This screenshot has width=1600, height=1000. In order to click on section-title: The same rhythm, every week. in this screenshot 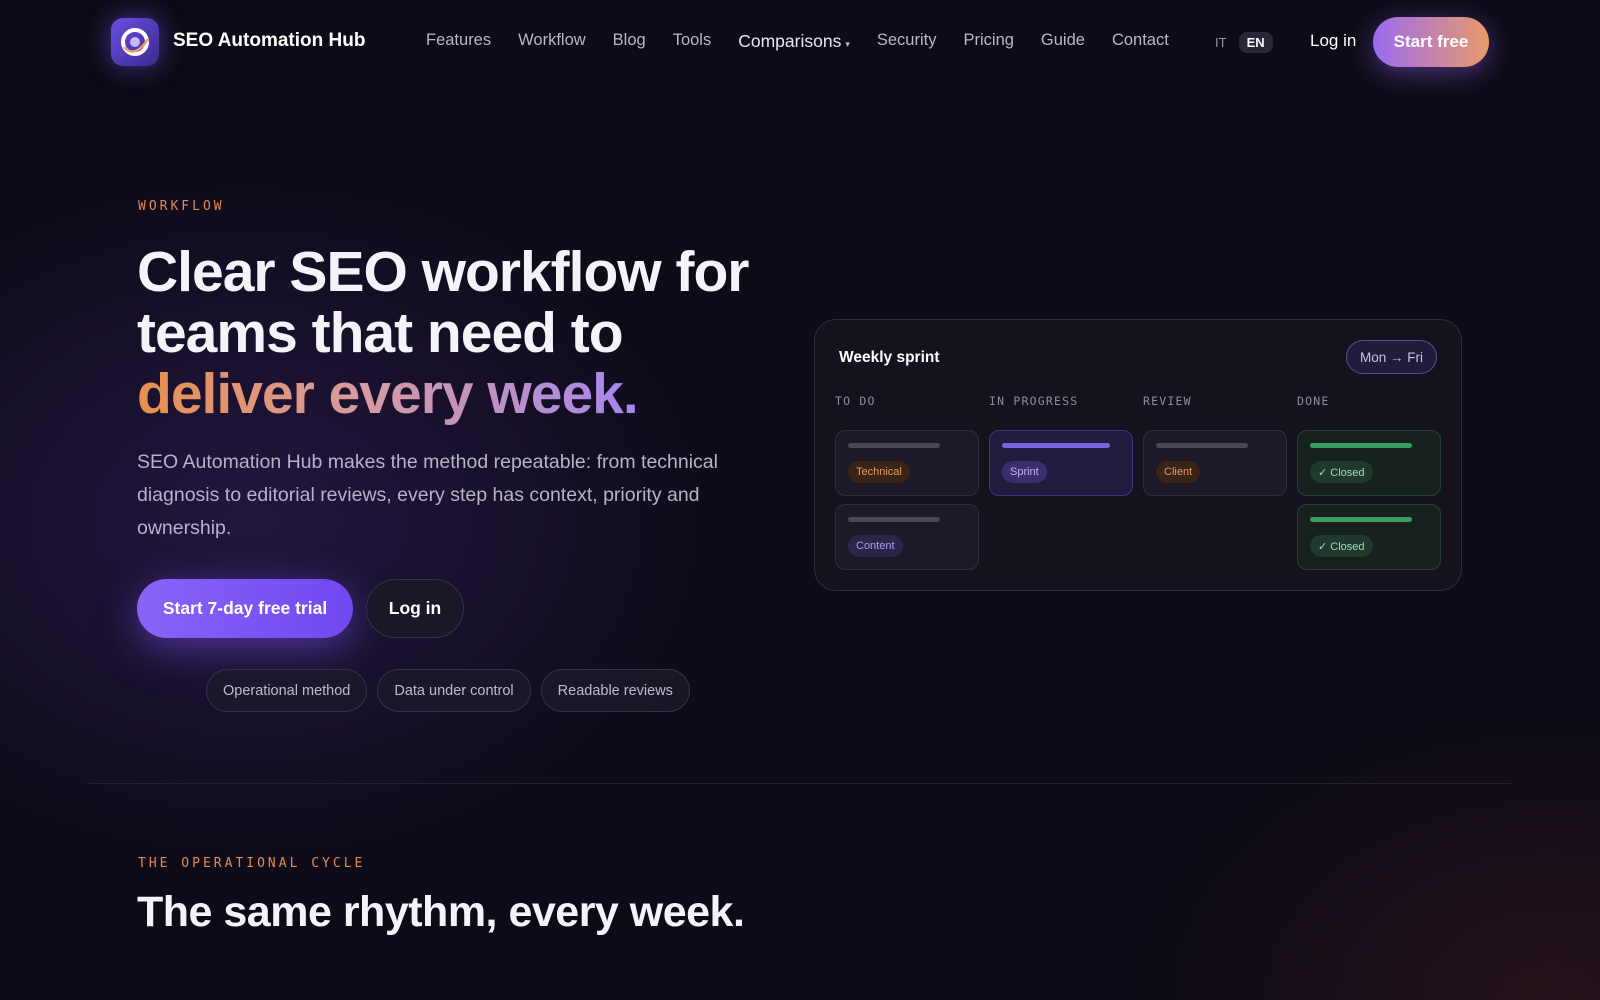, I will do `click(441, 912)`.